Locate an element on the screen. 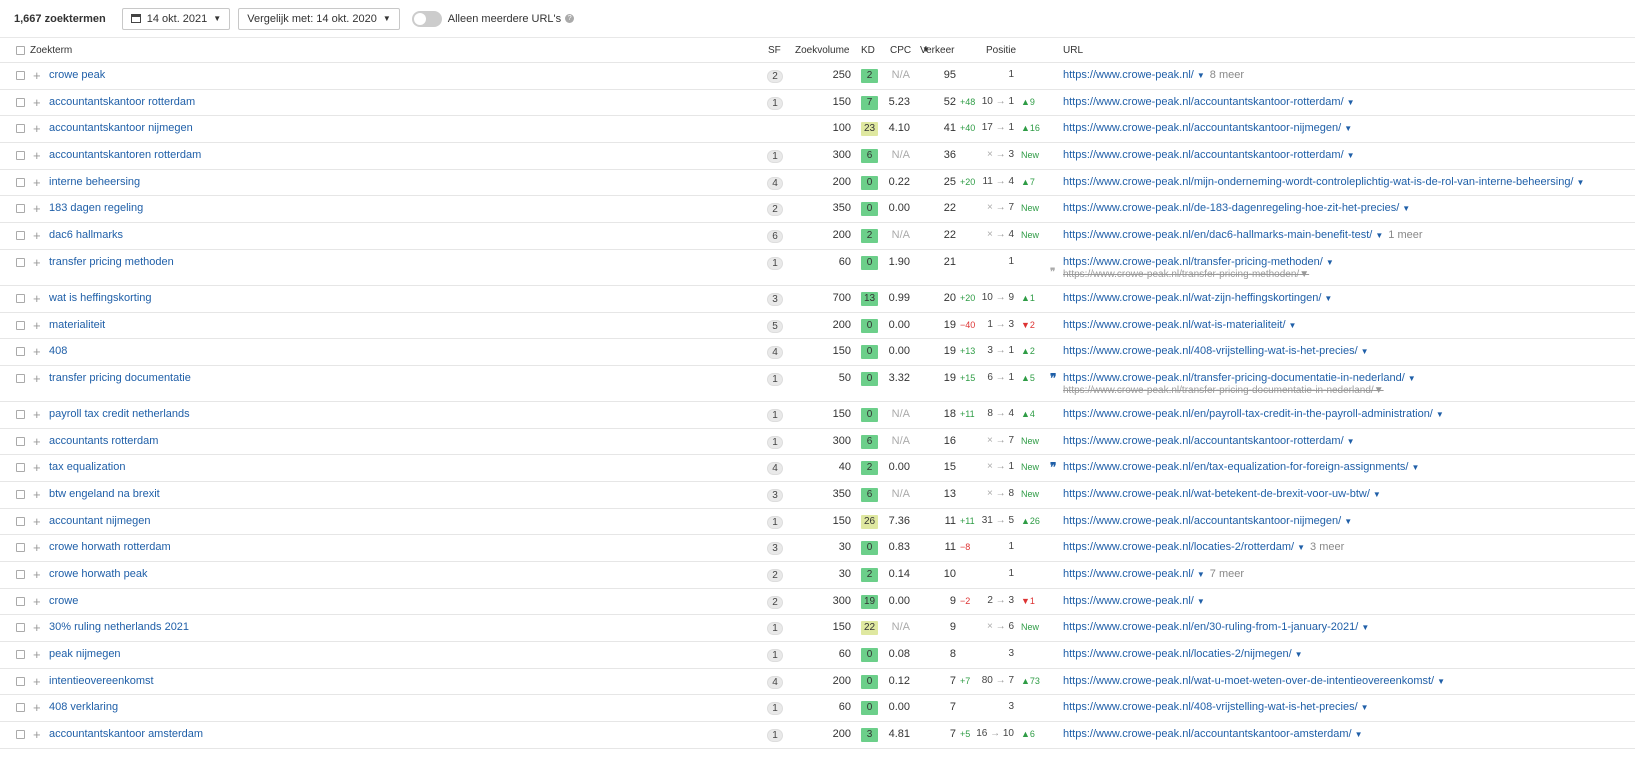 Image resolution: width=1635 pixels, height=776 pixels. keyword-link: materialiteit is located at coordinates (77, 325).